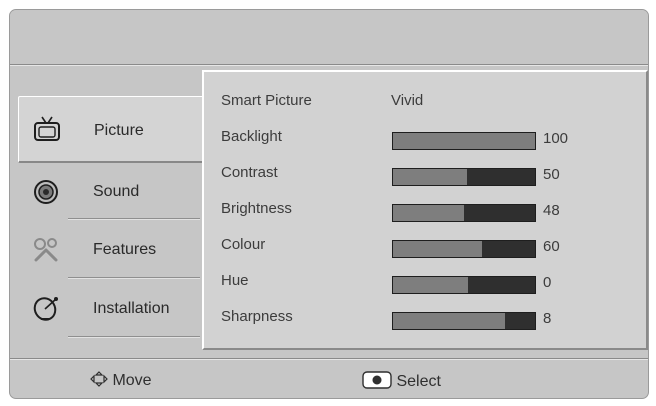 Image resolution: width=656 pixels, height=406 pixels. I want to click on setting-row-backlight: Backlight 100, so click(424, 137).